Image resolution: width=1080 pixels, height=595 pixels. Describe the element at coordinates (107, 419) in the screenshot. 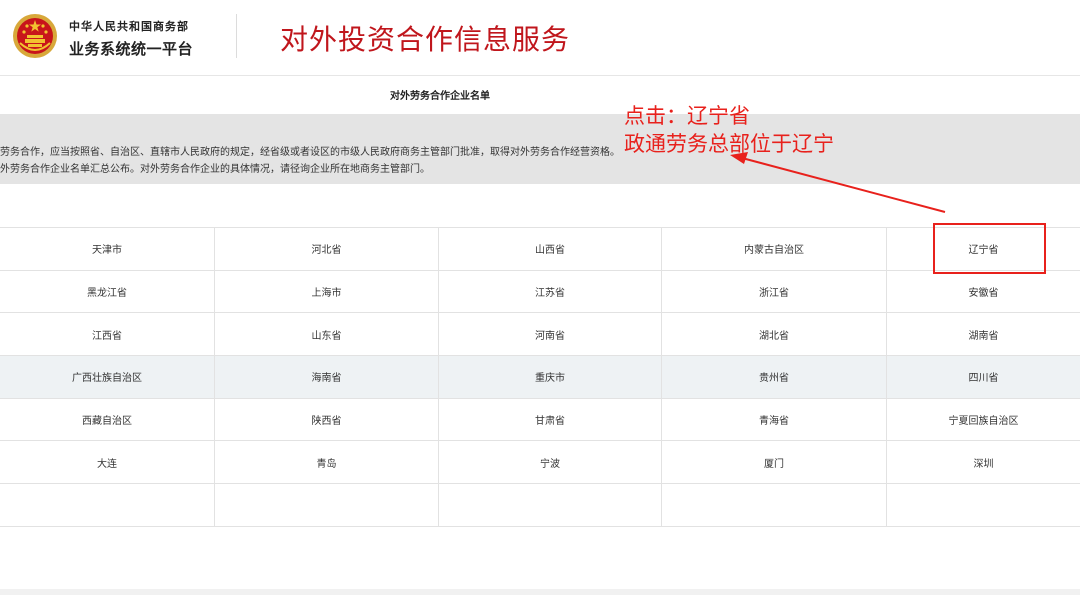

I see `region-link: 西藏自治区` at that location.